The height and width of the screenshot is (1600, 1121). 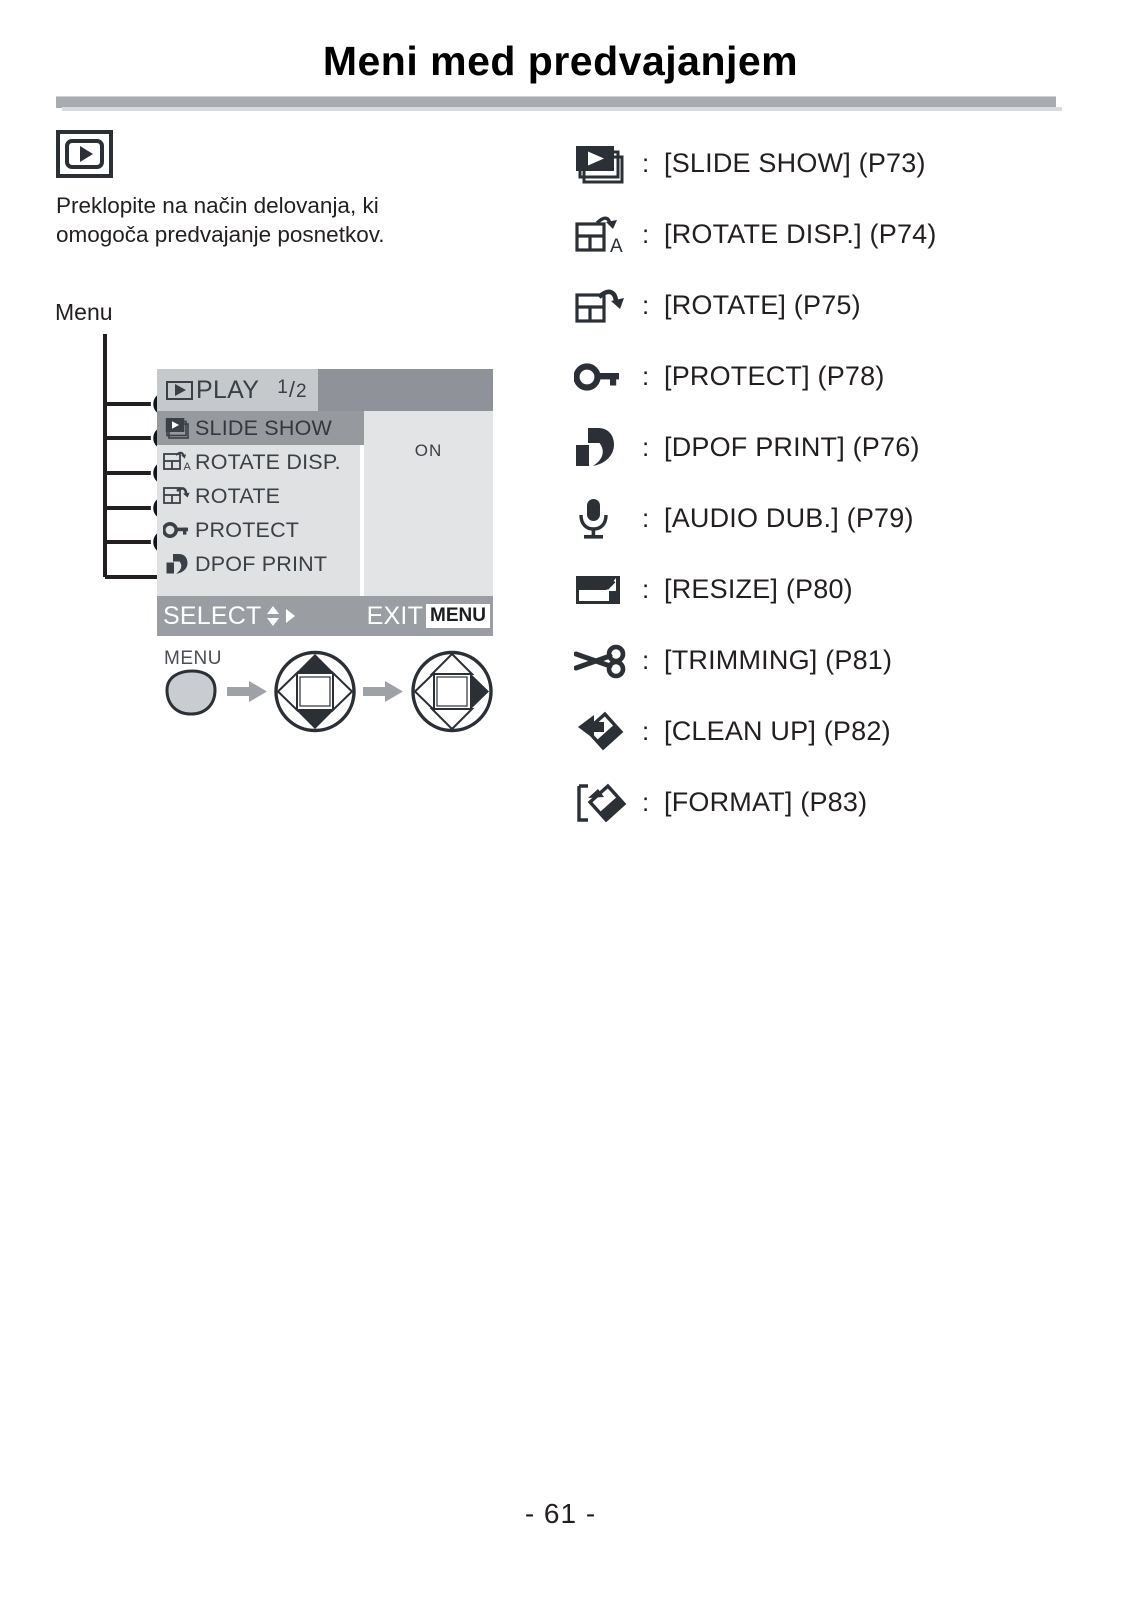 What do you see at coordinates (273, 616) in the screenshot?
I see `up-down-arrow-icon` at bounding box center [273, 616].